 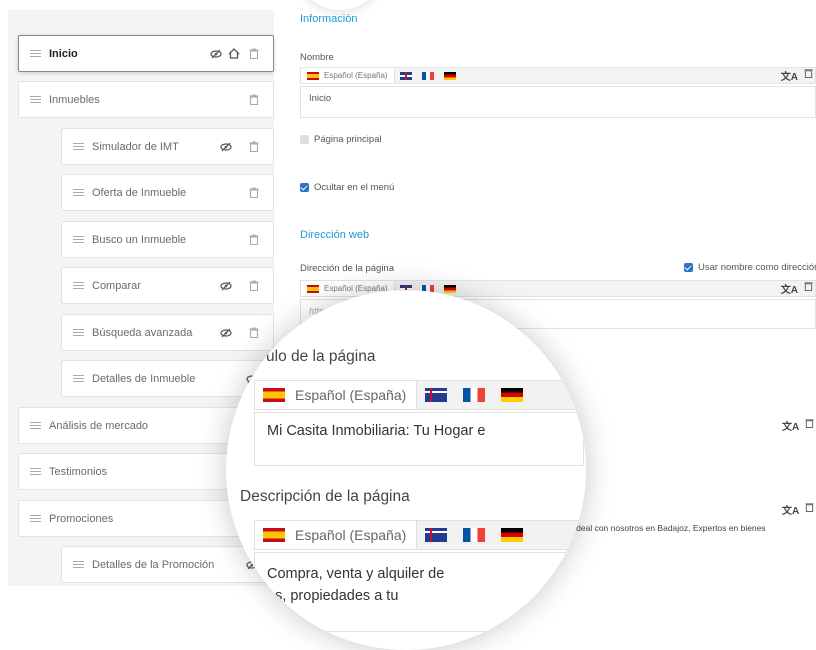 I want to click on use-name-checkbox: Usar nombre como dirección, so click(x=750, y=267).